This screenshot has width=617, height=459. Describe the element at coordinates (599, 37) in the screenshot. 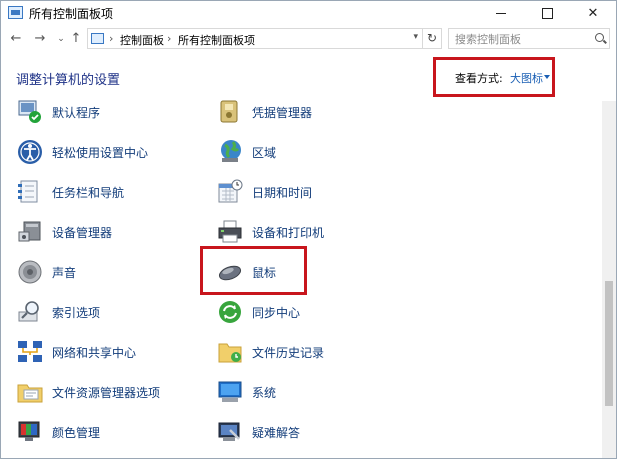

I see `search-icon` at that location.